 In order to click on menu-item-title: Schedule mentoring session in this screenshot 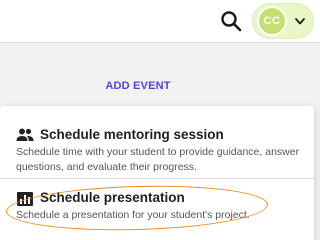, I will do `click(132, 134)`.